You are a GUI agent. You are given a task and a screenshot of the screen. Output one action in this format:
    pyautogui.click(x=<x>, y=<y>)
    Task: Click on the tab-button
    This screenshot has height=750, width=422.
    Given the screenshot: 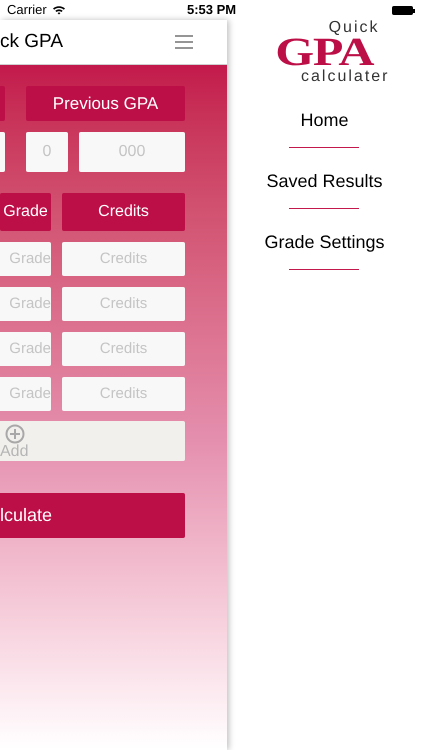 What is the action you would take?
    pyautogui.click(x=2, y=103)
    